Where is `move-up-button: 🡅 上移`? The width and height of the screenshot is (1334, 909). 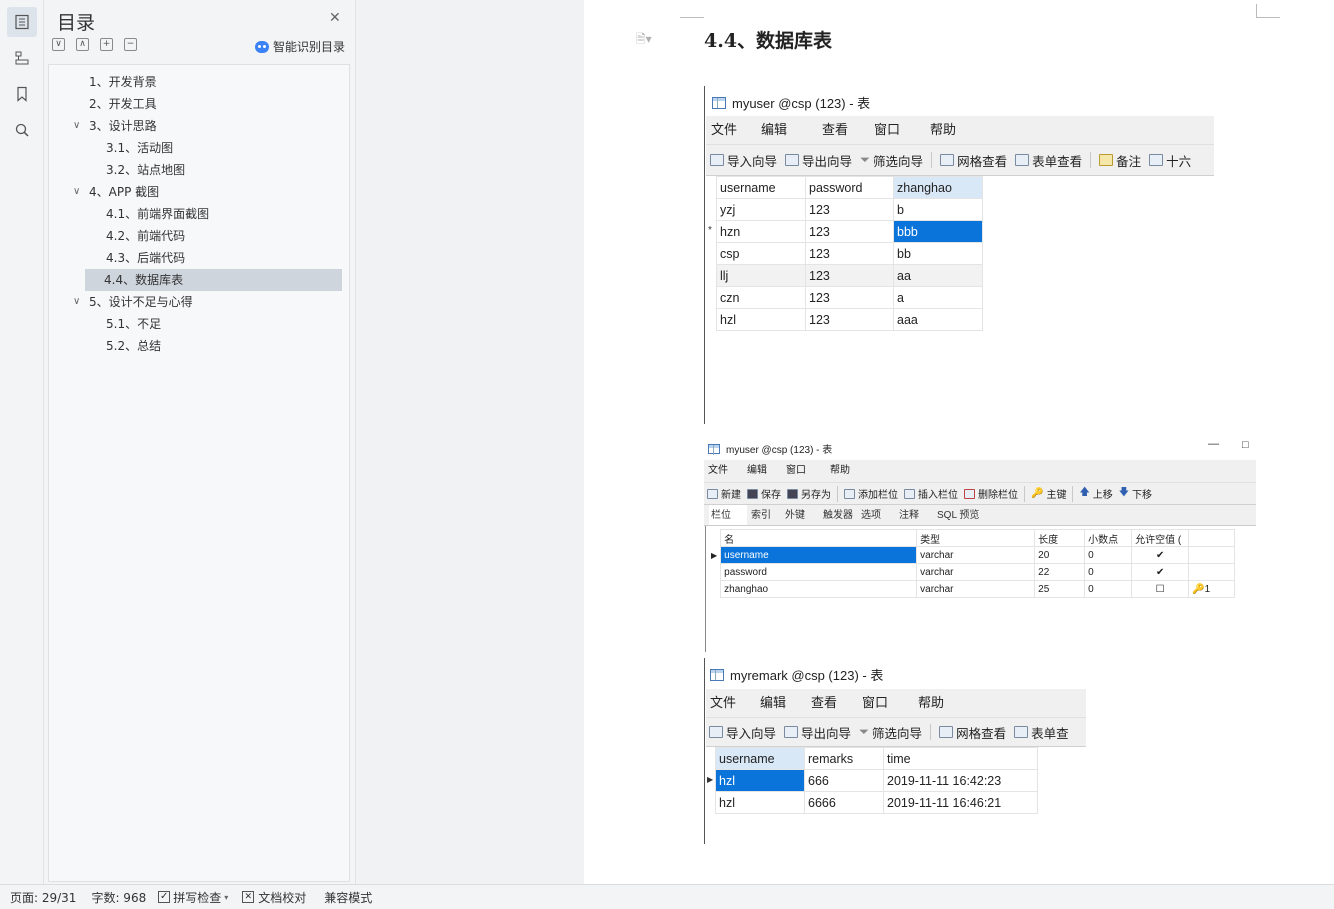
move-up-button: 🡅 上移 is located at coordinates (1095, 493).